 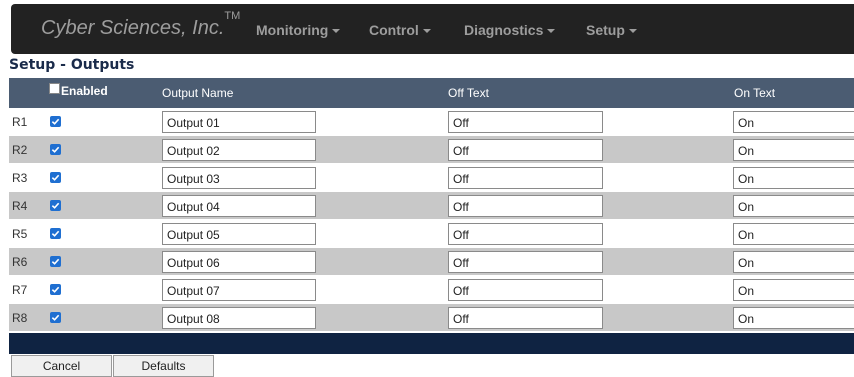 I want to click on output-name-input: Output 03, so click(x=239, y=178).